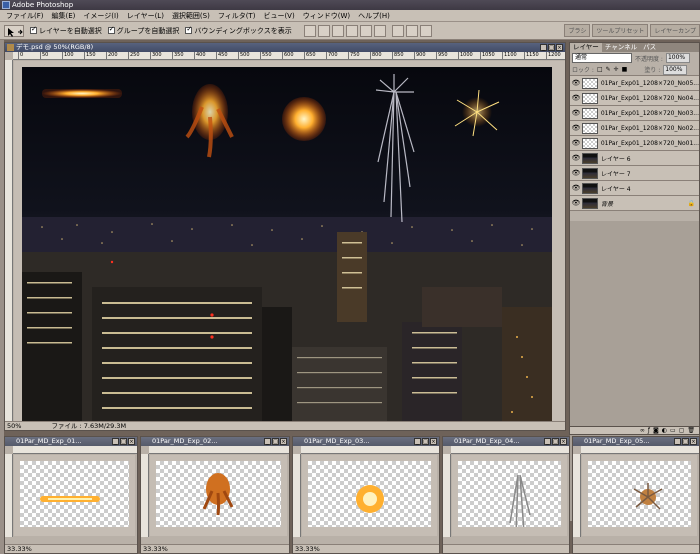 This screenshot has height=554, width=700. What do you see at coordinates (66, 30) in the screenshot?
I see `auto-select-layer-checkbox: レイヤーを自動選択` at bounding box center [66, 30].